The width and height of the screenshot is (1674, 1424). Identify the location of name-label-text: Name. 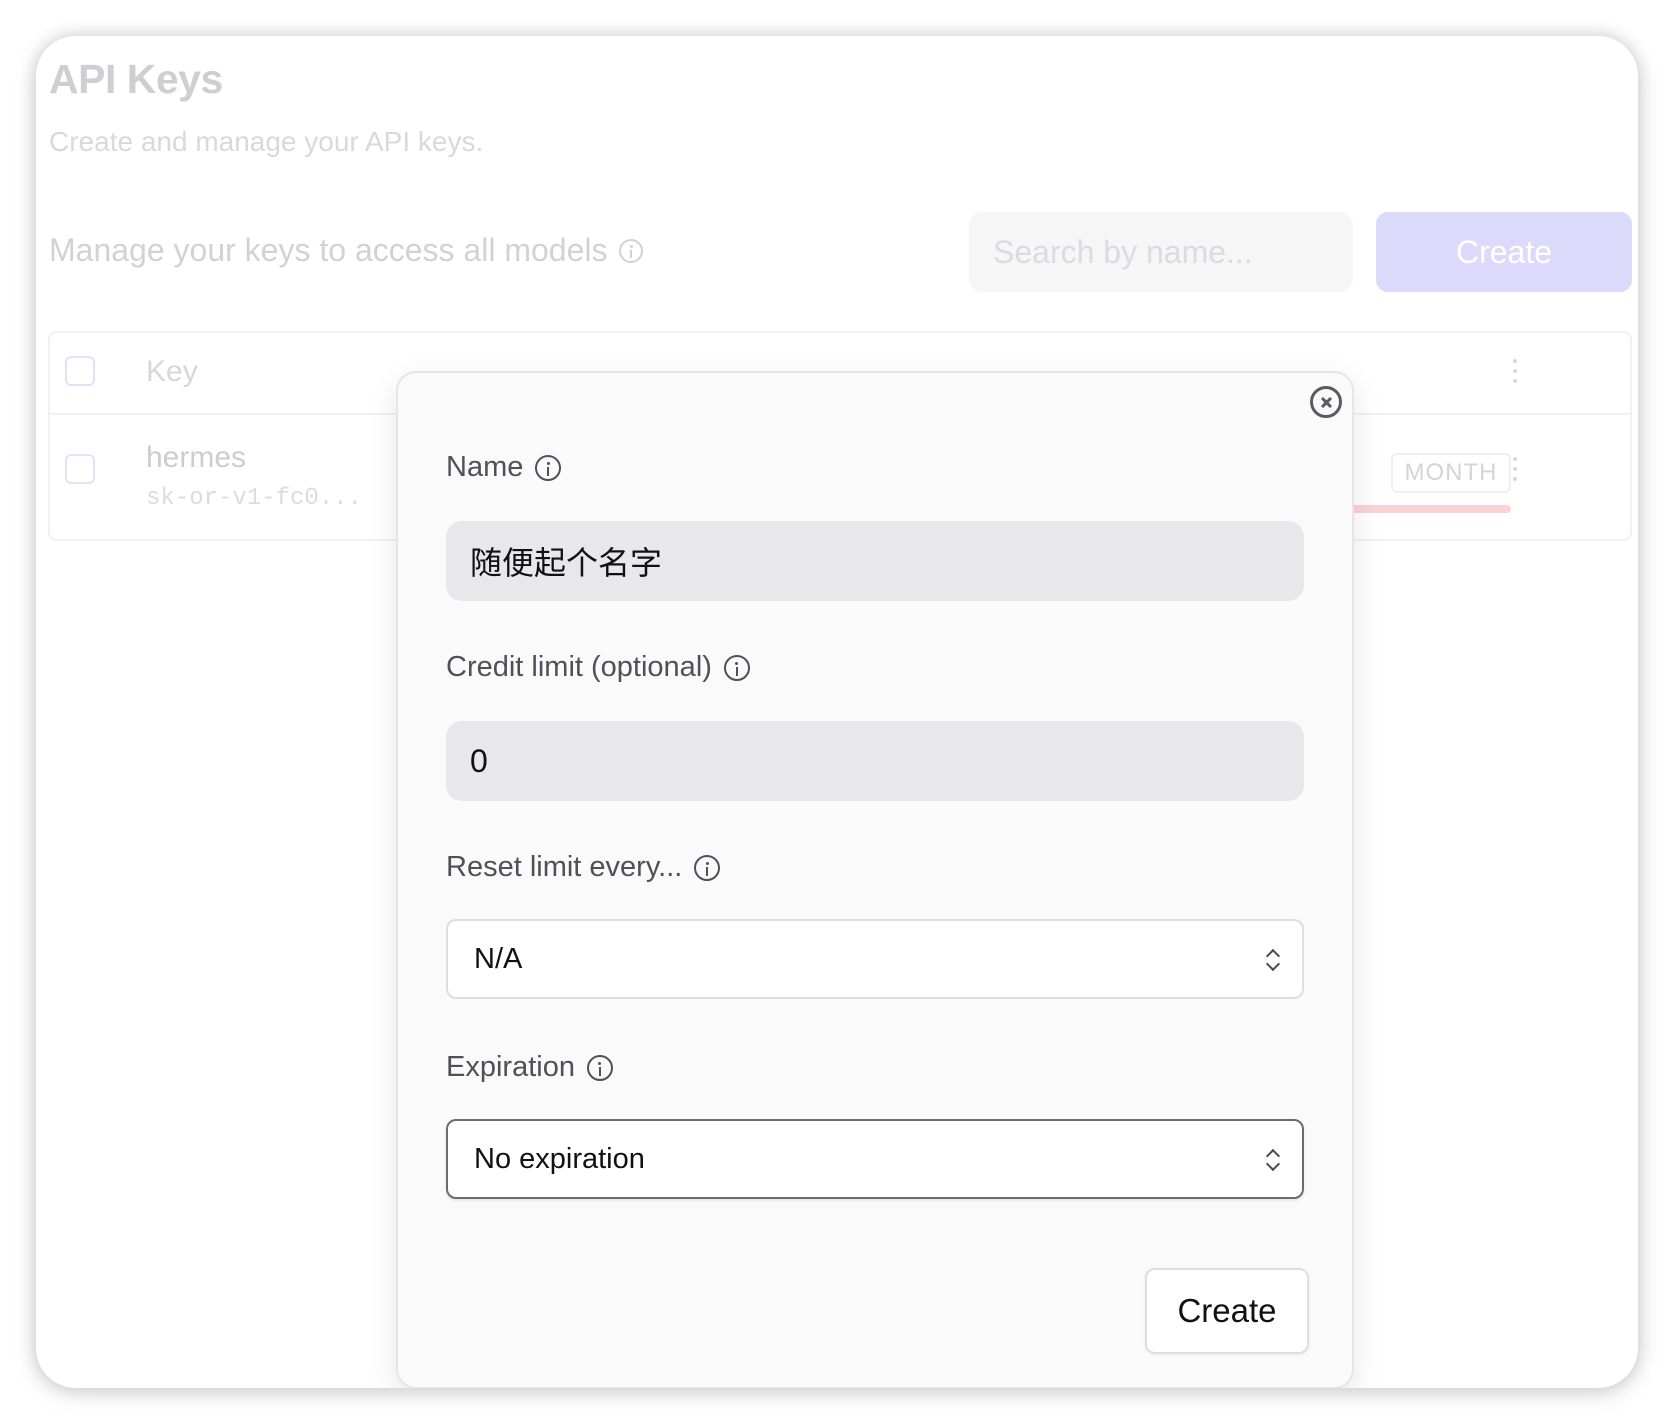
(485, 467).